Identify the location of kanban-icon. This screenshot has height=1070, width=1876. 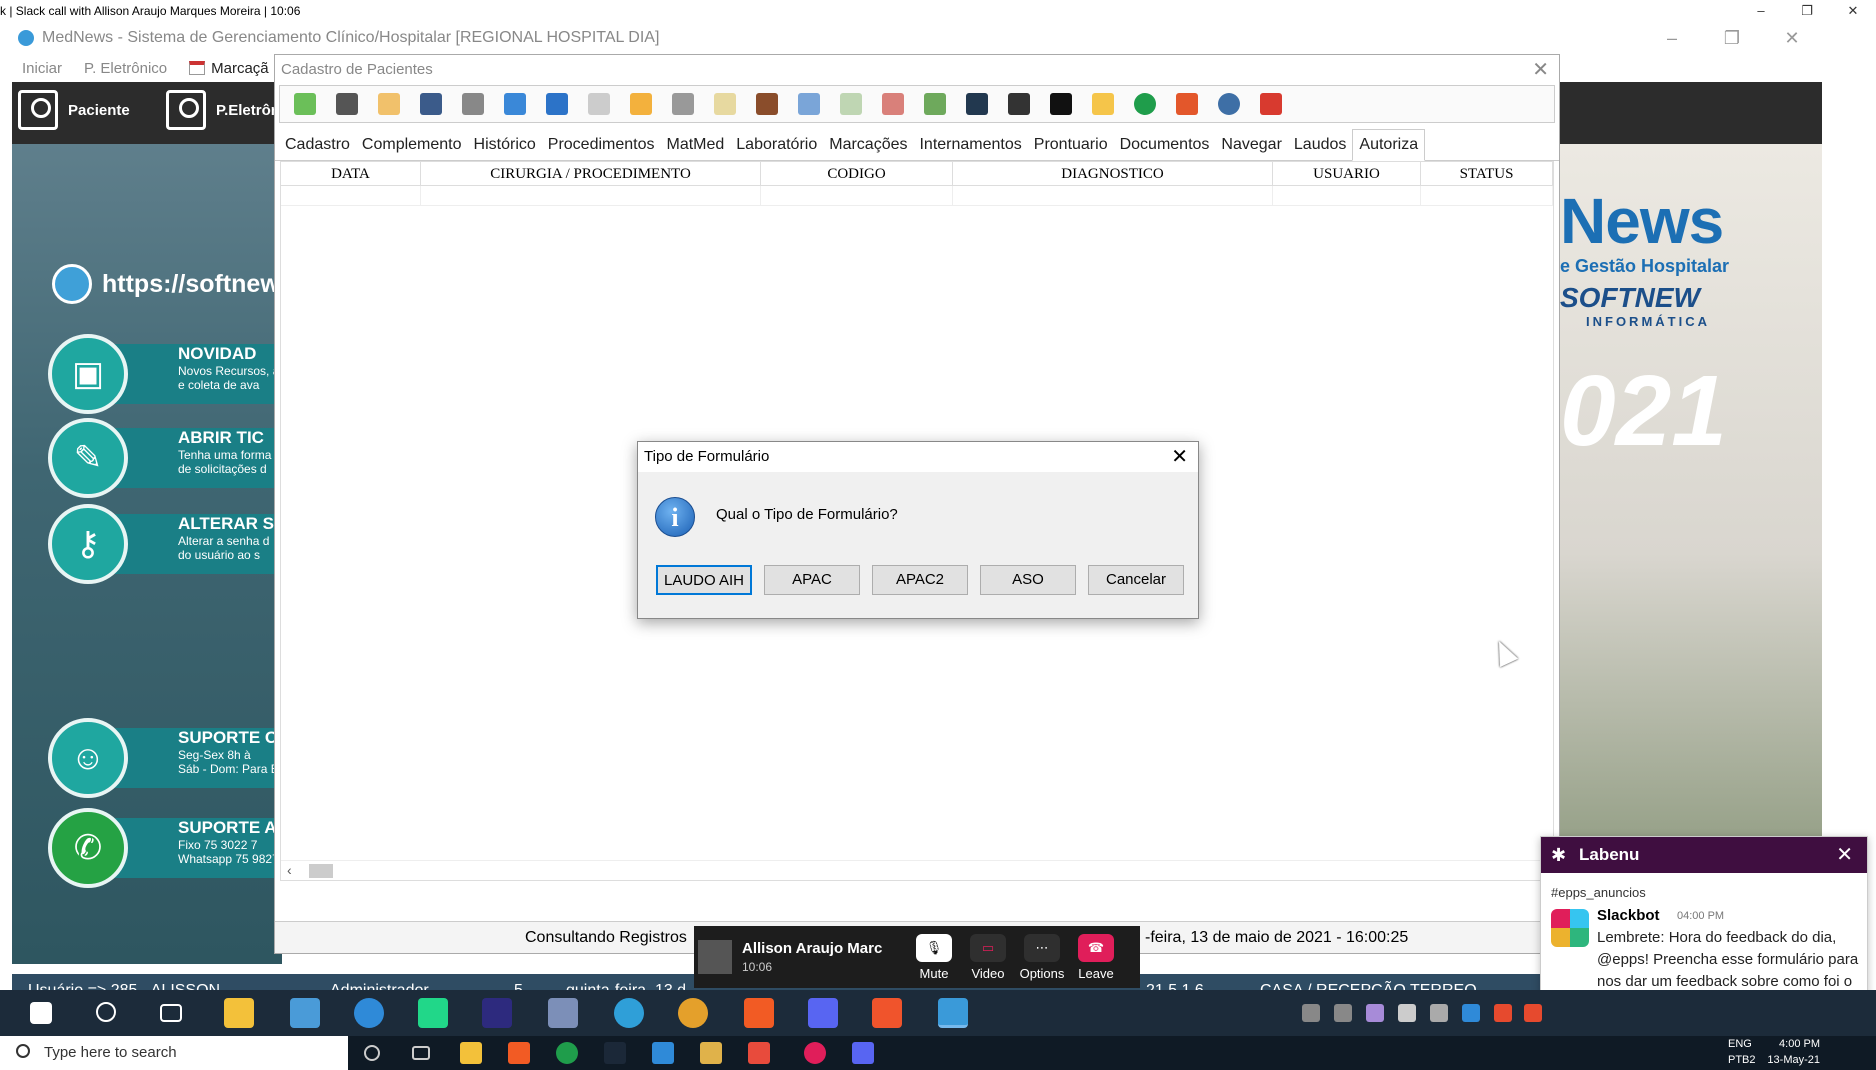
(711, 1053).